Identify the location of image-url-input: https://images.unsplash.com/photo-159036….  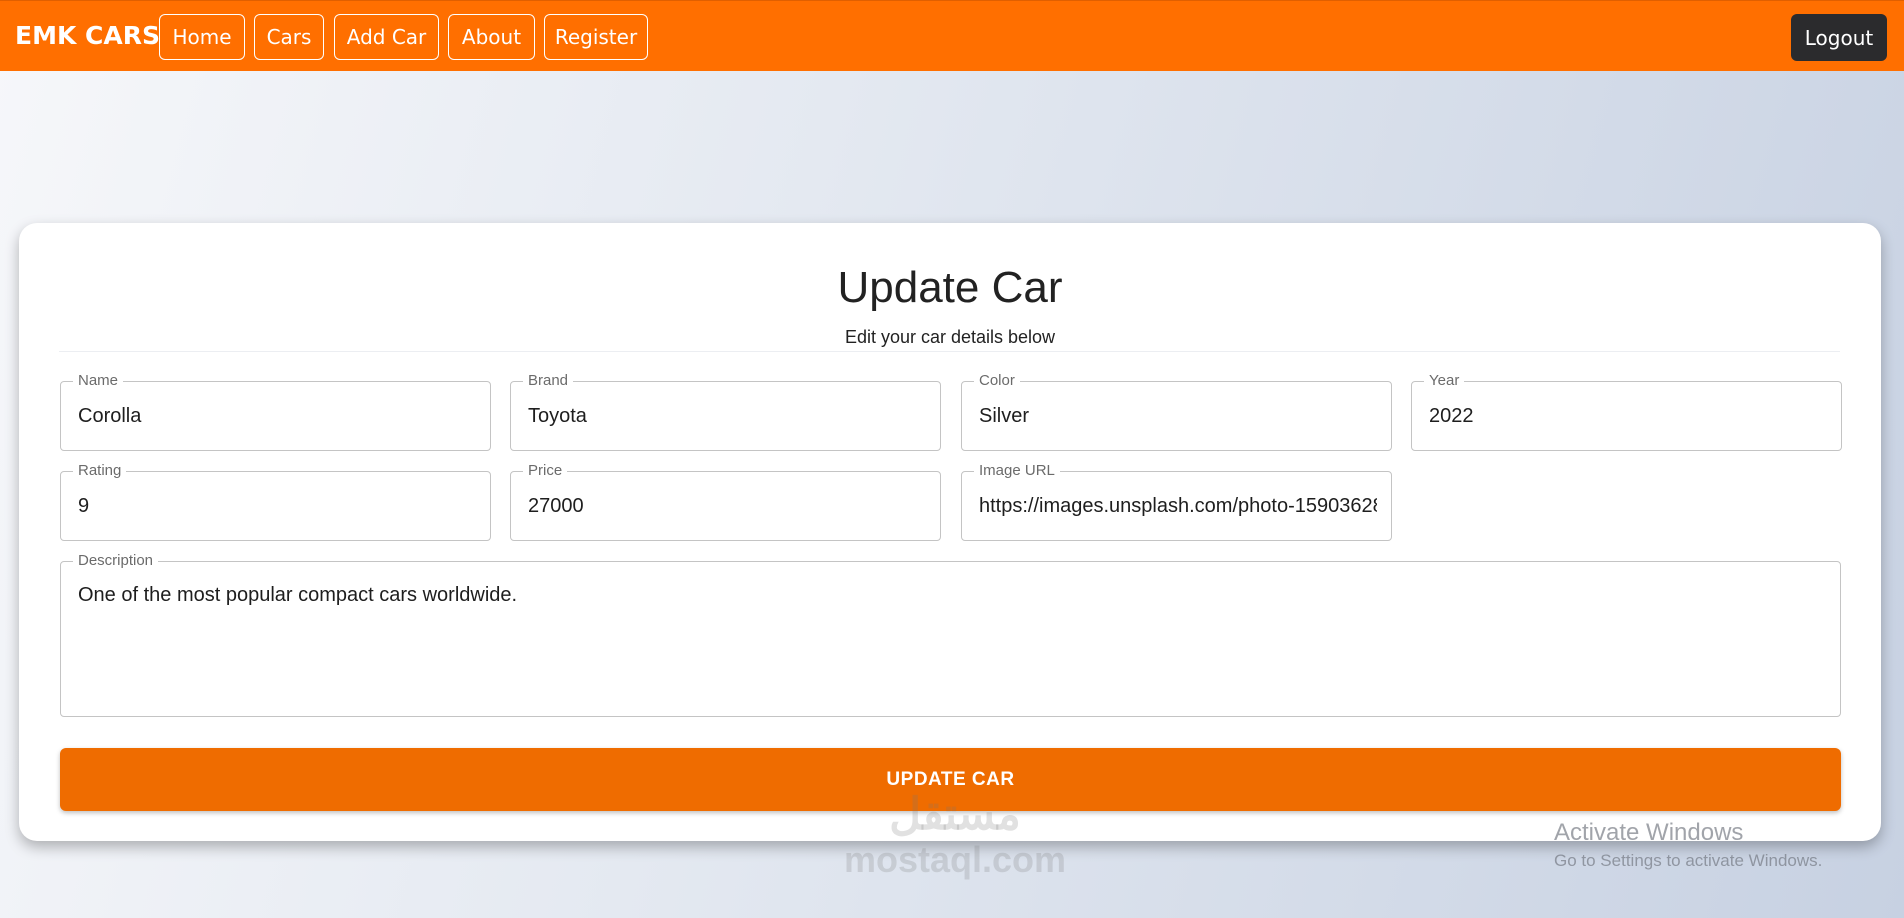
(1178, 506).